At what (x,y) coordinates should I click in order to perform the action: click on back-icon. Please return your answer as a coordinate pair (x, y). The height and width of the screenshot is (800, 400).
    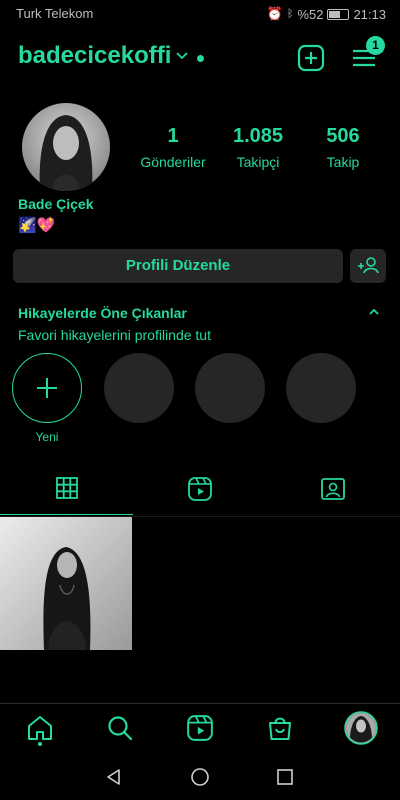
    Looking at the image, I should click on (114, 777).